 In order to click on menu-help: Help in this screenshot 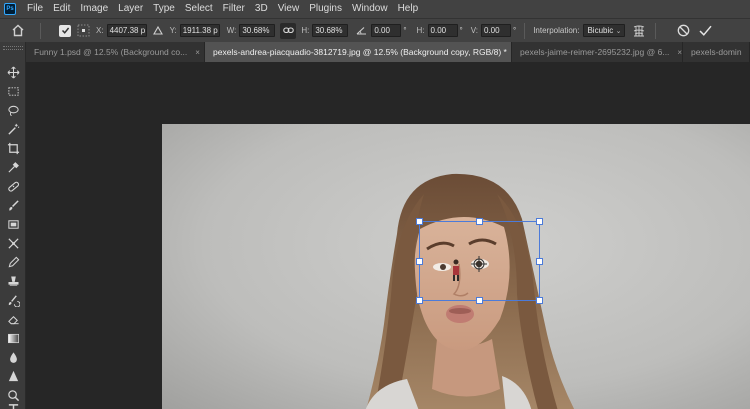, I will do `click(408, 9)`.